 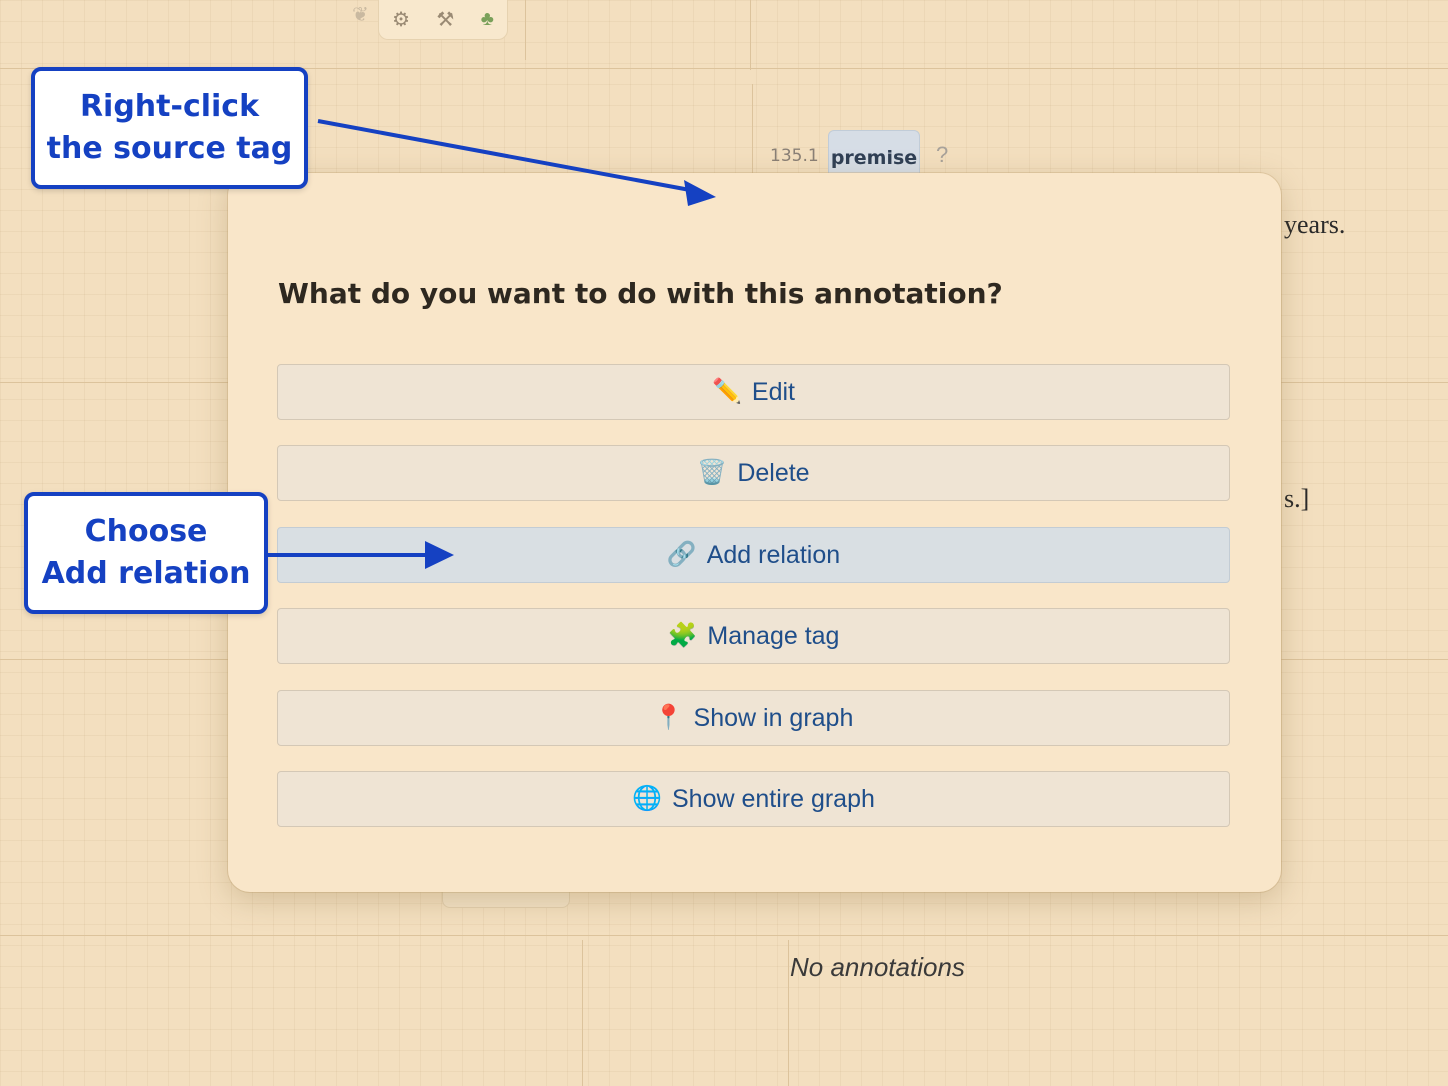 I want to click on callout-add-relation: Choose Add relation, so click(x=146, y=553).